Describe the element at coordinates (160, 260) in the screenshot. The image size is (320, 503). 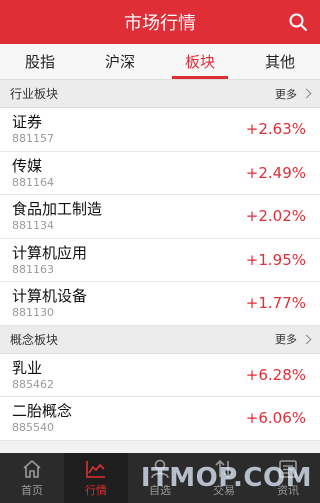
I see `list-item: 计算机应用 881163 +1.95%` at that location.